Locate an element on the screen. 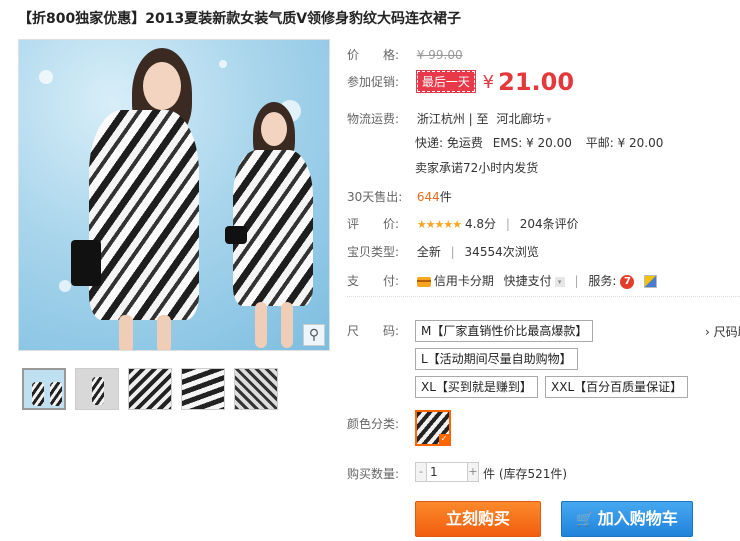  ems-fee: EMS: ¥ 20.00 is located at coordinates (532, 143).